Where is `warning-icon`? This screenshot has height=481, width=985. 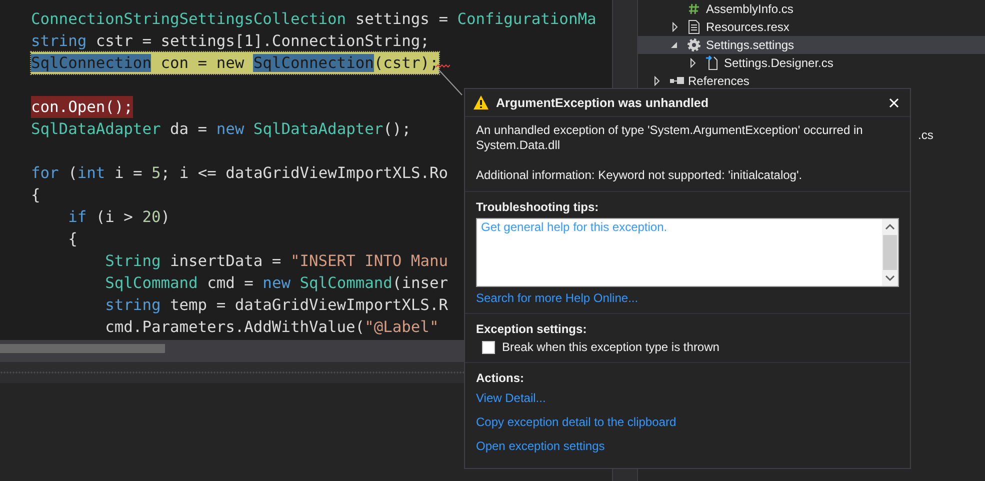 warning-icon is located at coordinates (481, 102).